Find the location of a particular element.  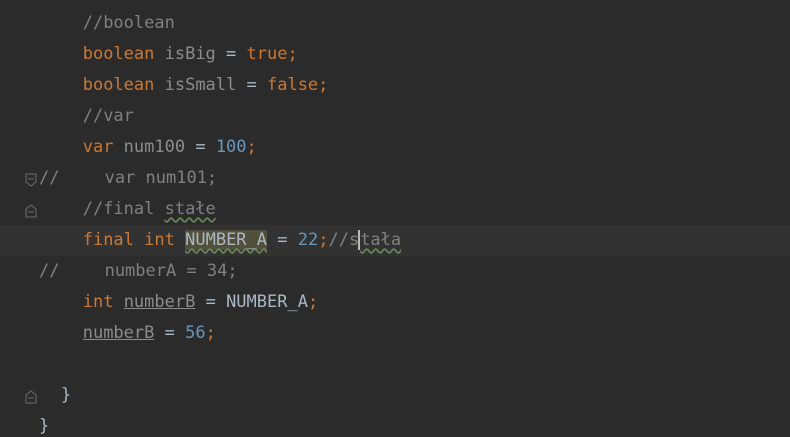

code-token: //s is located at coordinates (344, 240).